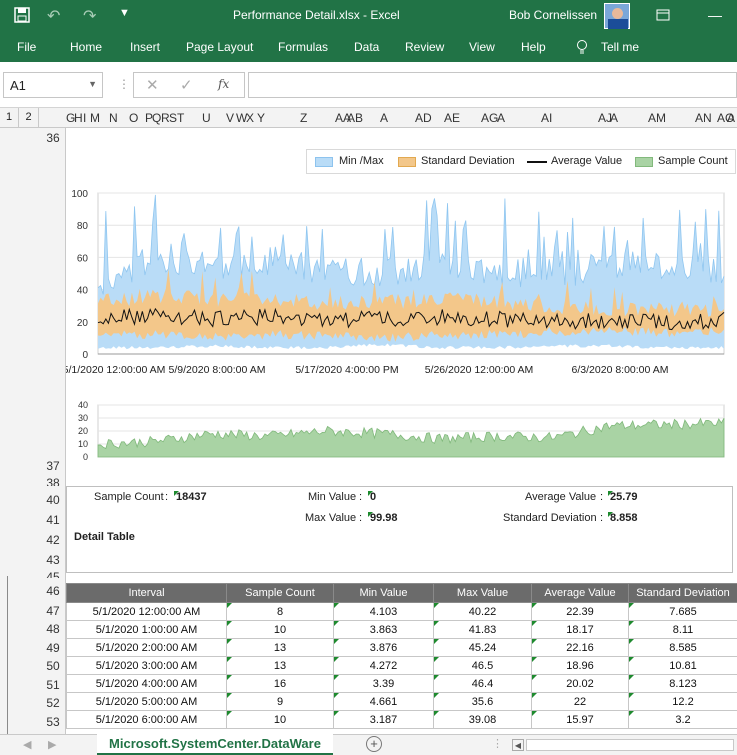 Image resolution: width=737 pixels, height=755 pixels. What do you see at coordinates (280, 683) in the screenshot?
I see `table-cell: 16` at bounding box center [280, 683].